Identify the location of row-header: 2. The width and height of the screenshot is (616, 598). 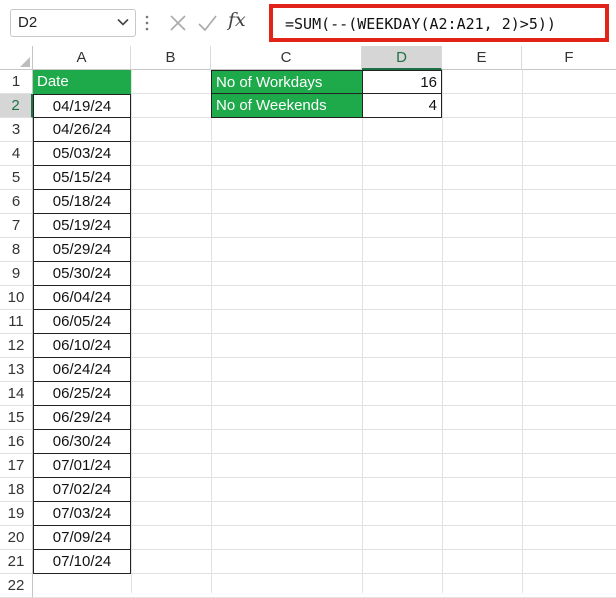
(16, 106).